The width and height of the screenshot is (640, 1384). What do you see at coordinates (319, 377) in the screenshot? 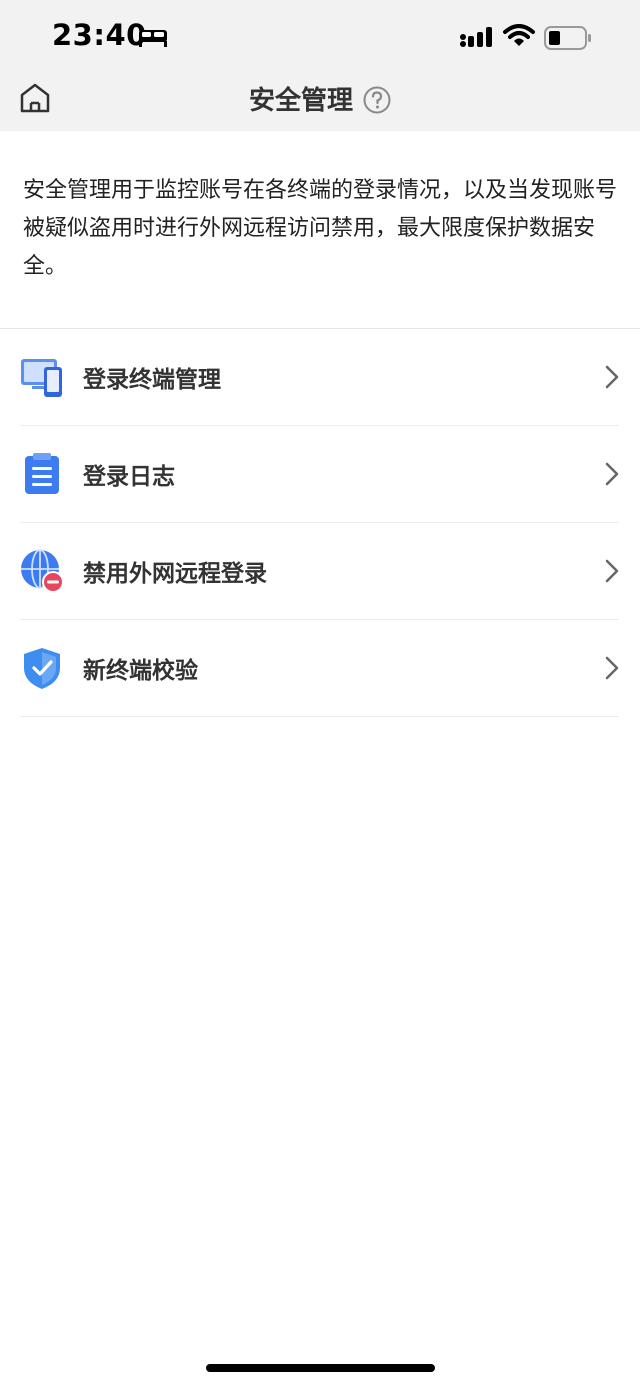
I see `menu-item-terminal-management: 登录终端管理` at bounding box center [319, 377].